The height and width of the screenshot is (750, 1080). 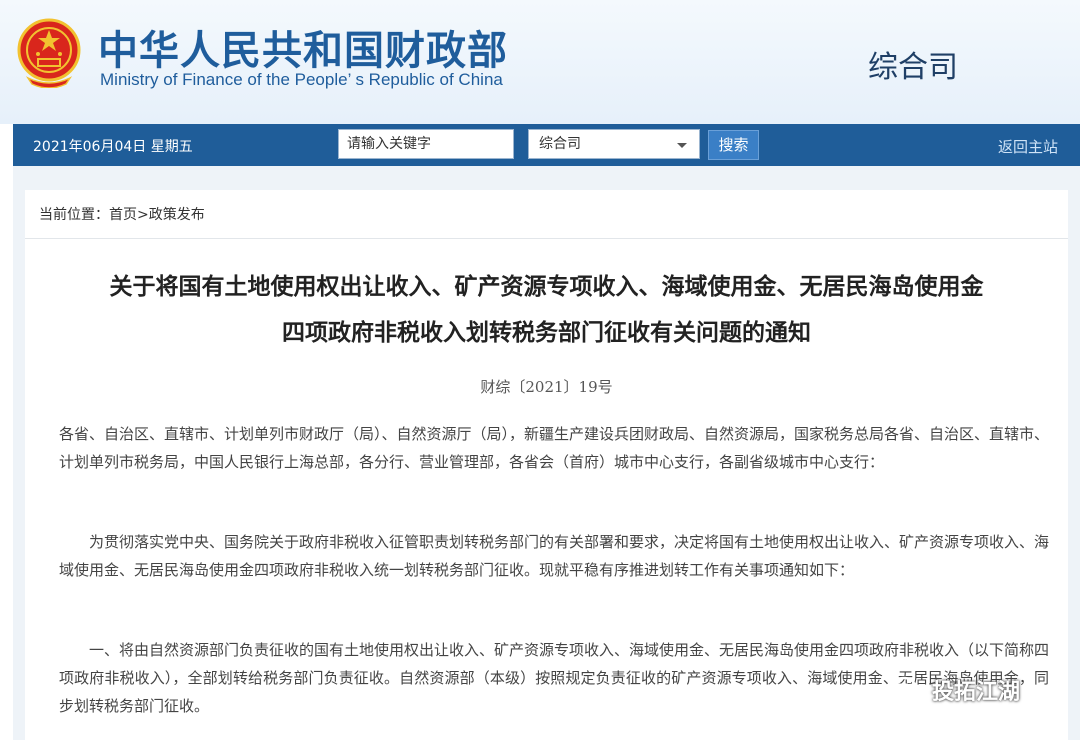 What do you see at coordinates (546, 387) in the screenshot?
I see `document-number: 财综〔2021〕19号` at bounding box center [546, 387].